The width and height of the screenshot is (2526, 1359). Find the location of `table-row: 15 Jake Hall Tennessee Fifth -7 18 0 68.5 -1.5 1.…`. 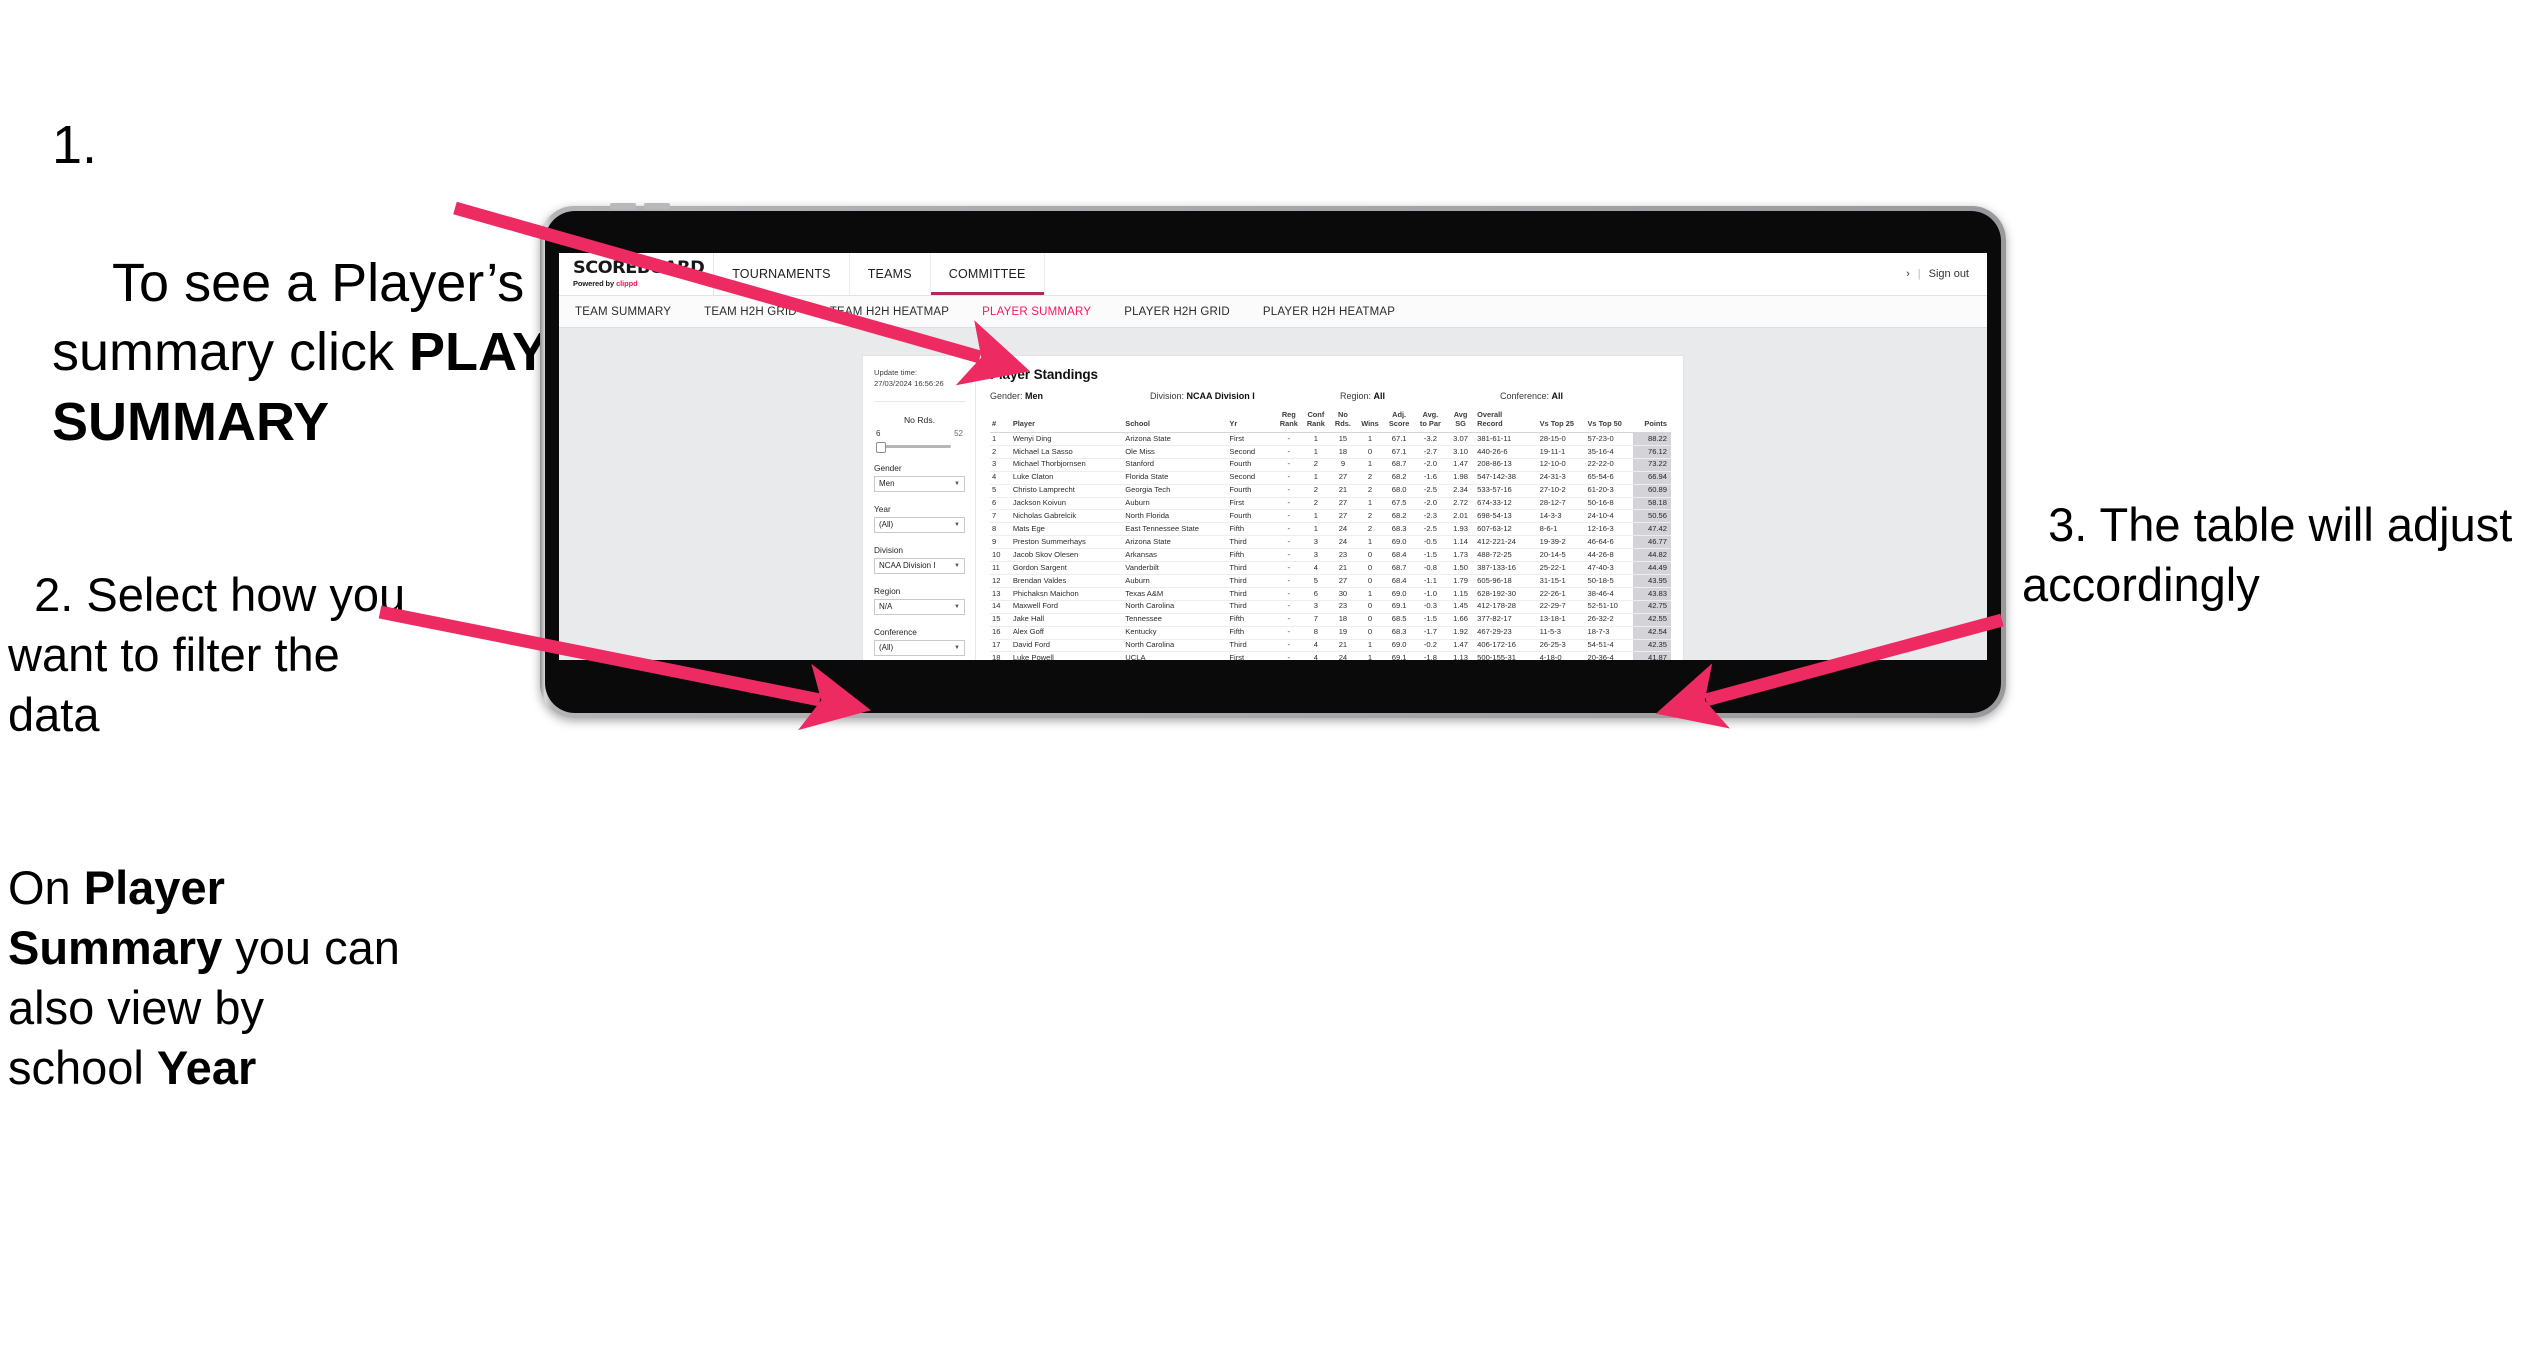

table-row: 15 Jake Hall Tennessee Fifth -7 18 0 68.5 -1.5 1.… is located at coordinates (1330, 620).